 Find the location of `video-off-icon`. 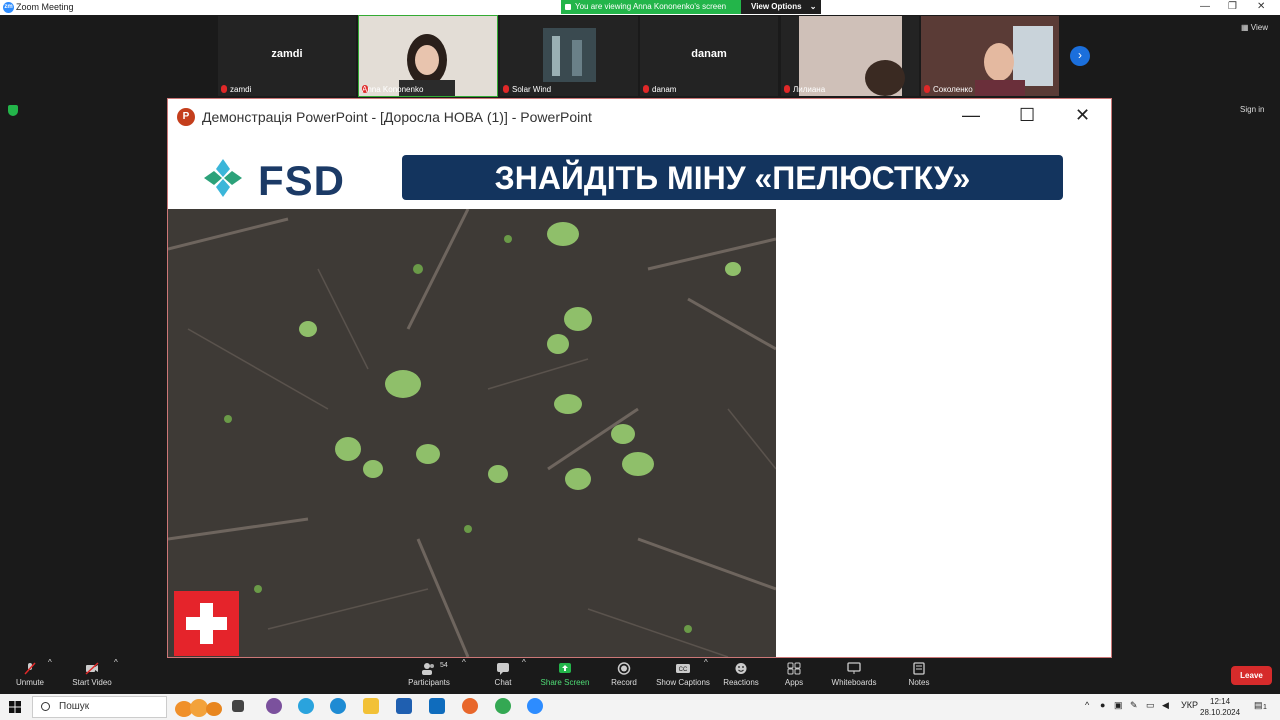

video-off-icon is located at coordinates (92, 668).